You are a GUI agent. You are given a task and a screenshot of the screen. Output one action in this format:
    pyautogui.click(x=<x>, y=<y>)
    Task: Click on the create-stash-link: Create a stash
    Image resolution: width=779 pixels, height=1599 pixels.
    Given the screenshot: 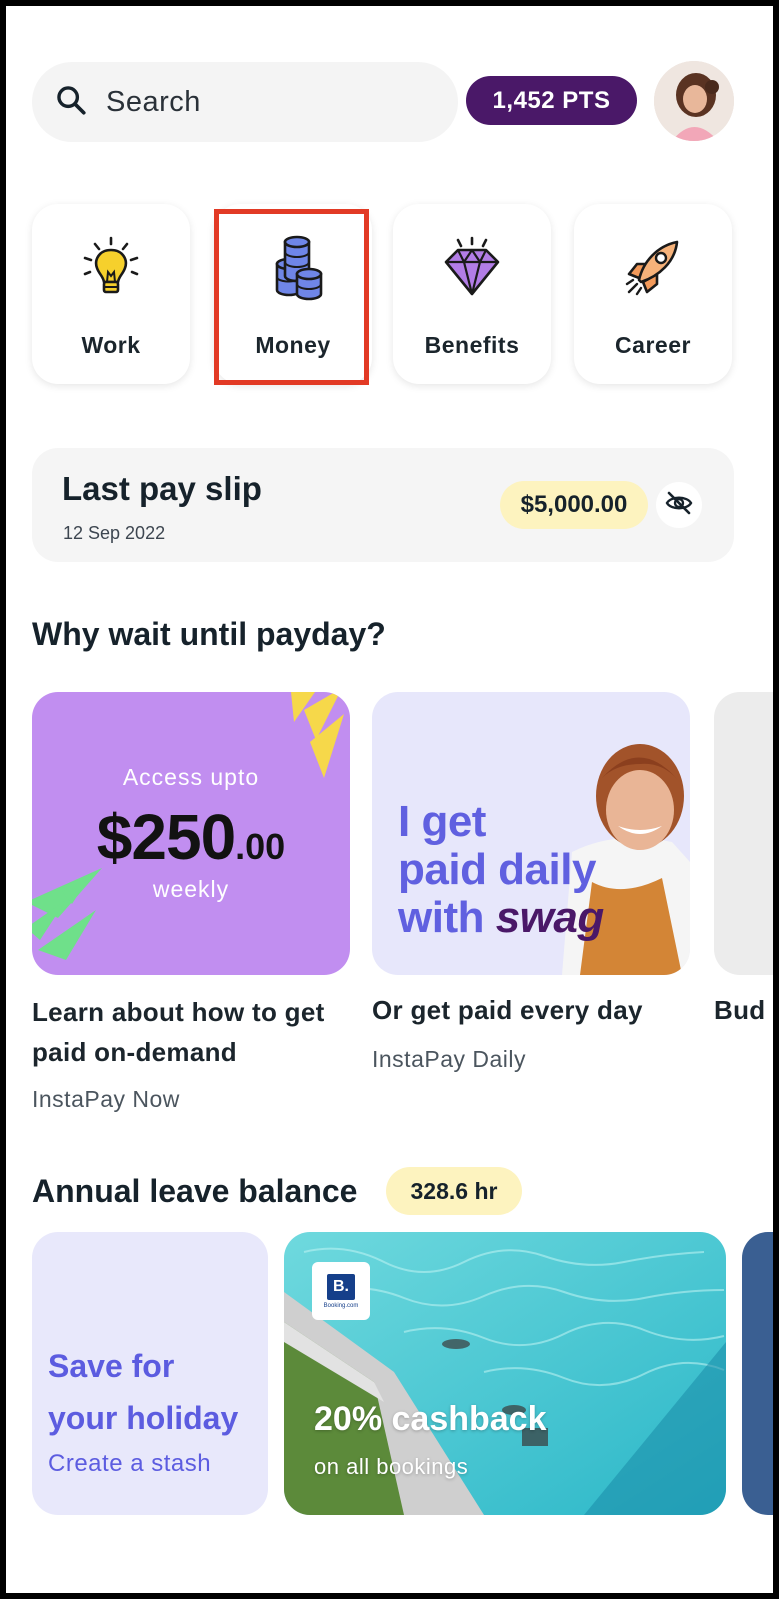 What is the action you would take?
    pyautogui.click(x=129, y=1464)
    